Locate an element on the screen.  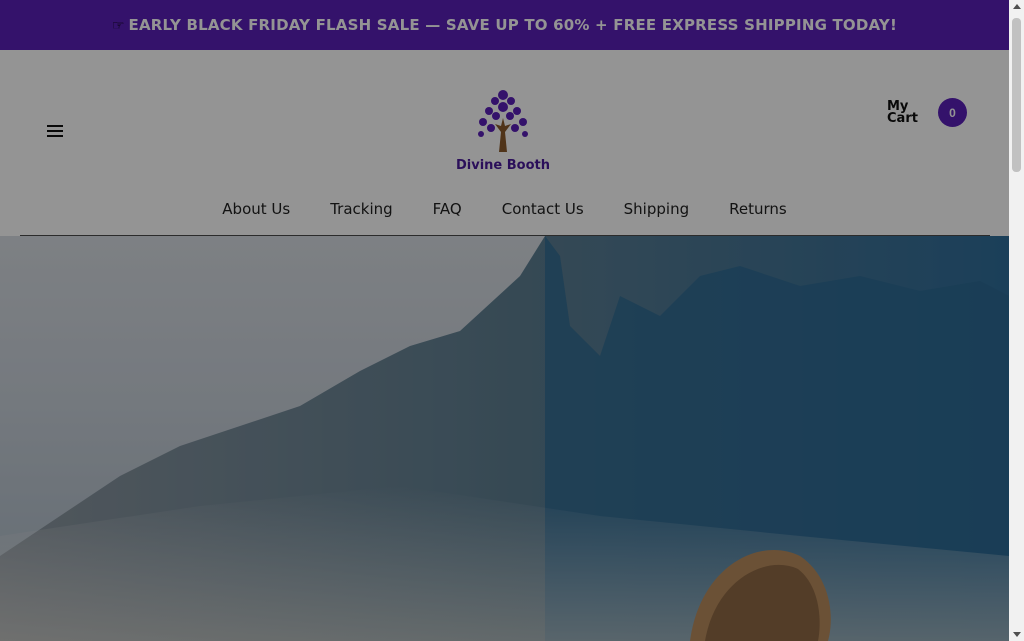
pointing-hand-icon: ☞ is located at coordinates (118, 24).